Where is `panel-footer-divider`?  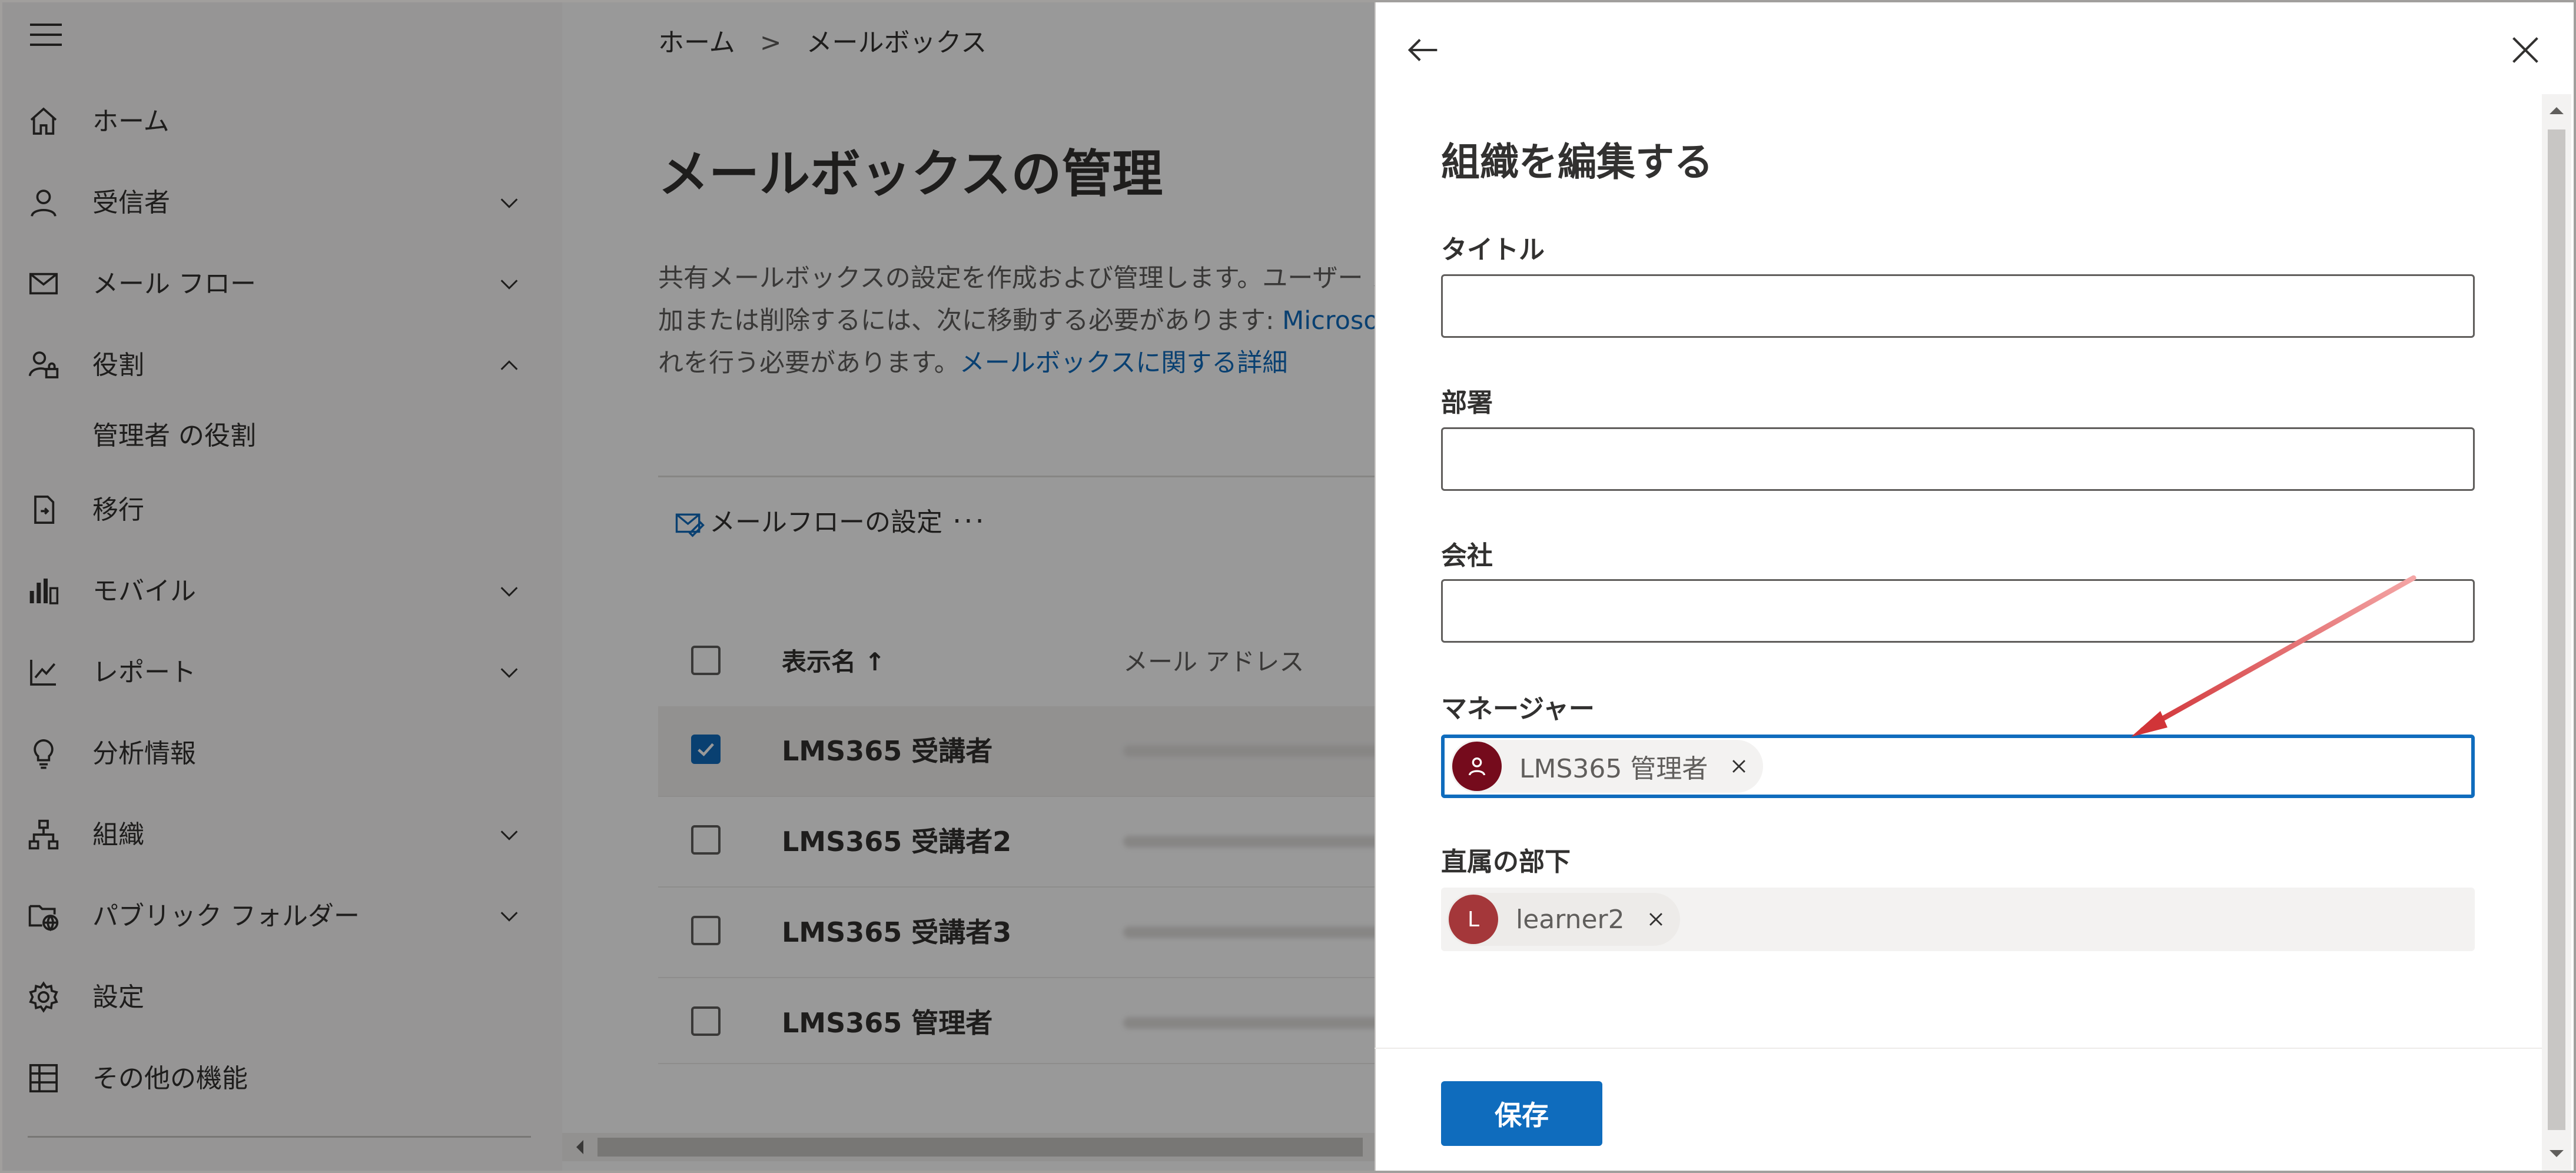
panel-footer-divider is located at coordinates (1959, 1048).